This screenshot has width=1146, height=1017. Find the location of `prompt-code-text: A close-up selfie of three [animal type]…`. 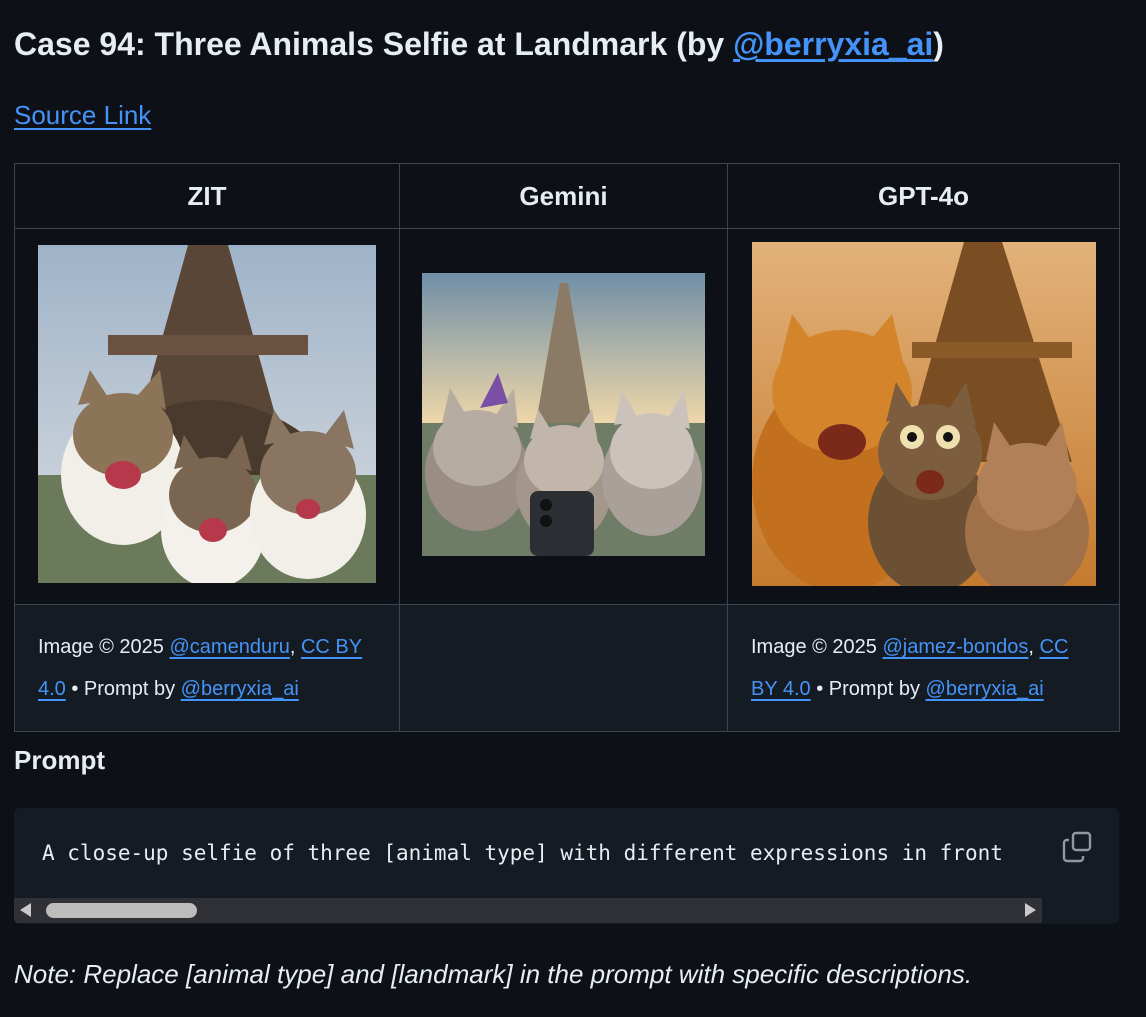

prompt-code-text: A close-up selfie of three [animal type]… is located at coordinates (522, 853).